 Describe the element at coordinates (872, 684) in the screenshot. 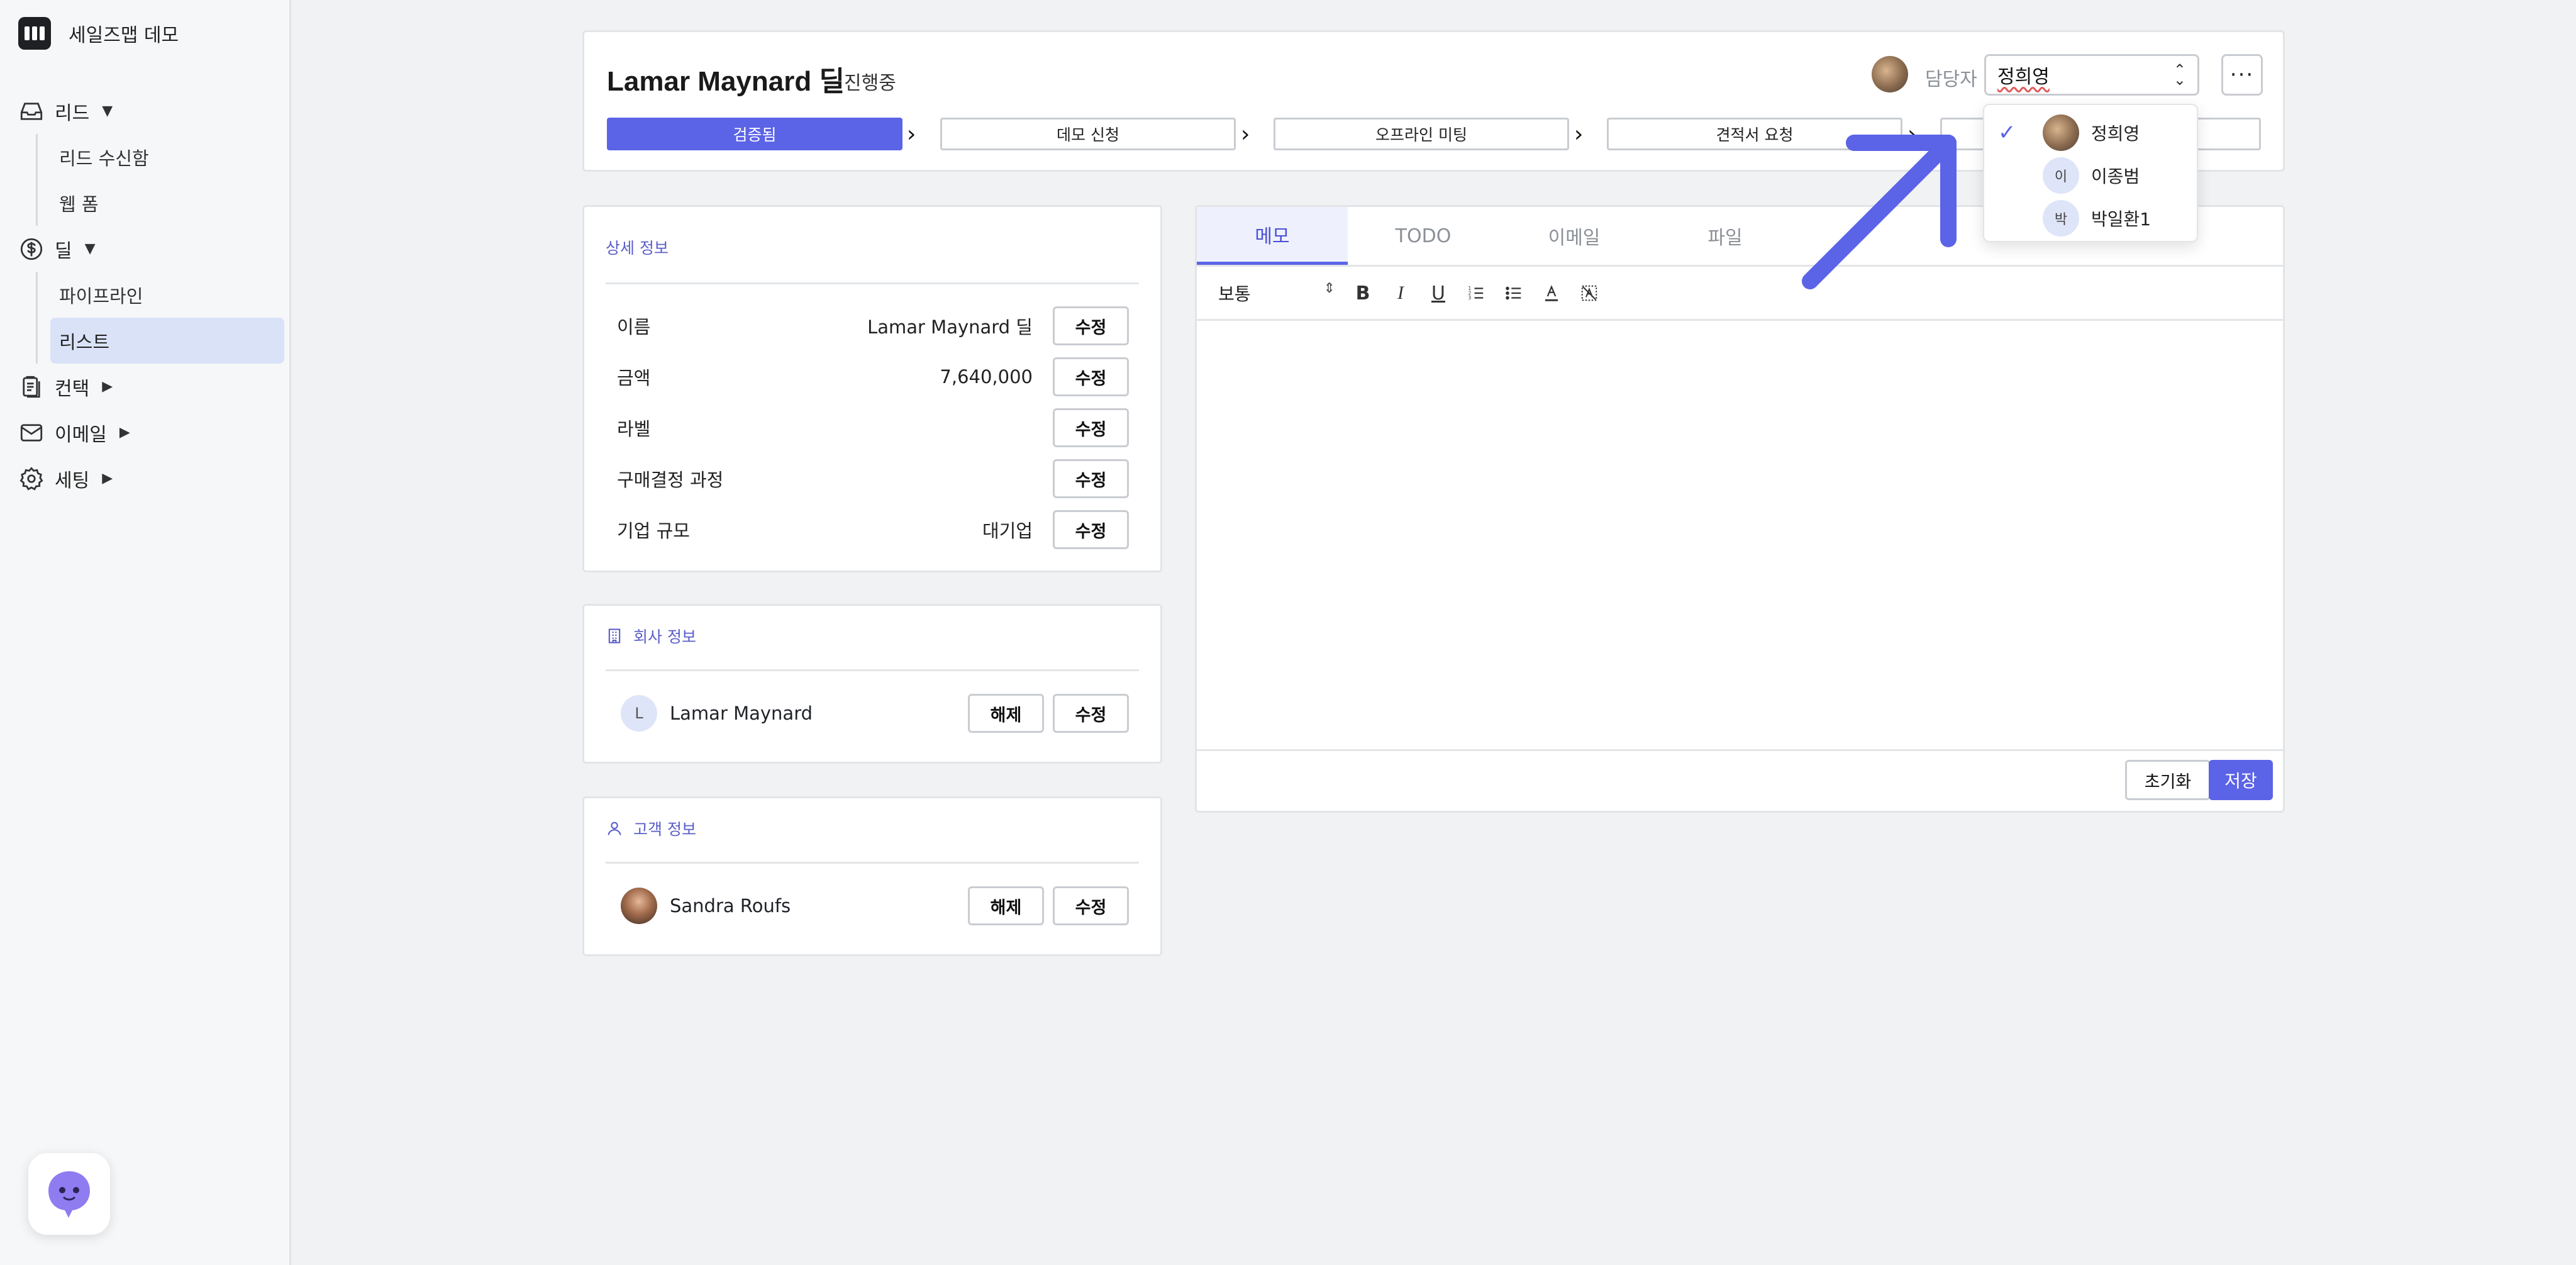

I see `company-info-card: 회사 정보 L Lamar Maynard 해제 수정` at that location.